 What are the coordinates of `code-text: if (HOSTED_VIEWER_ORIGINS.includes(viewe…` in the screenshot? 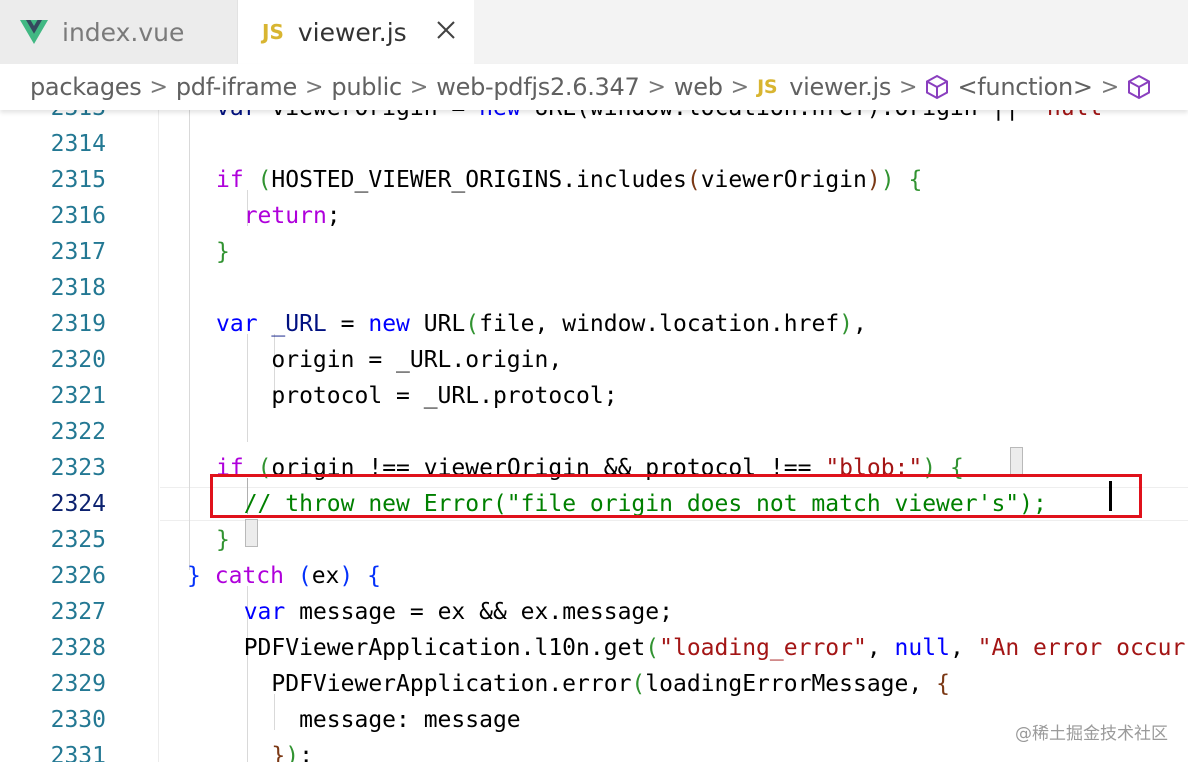 It's located at (569, 180).